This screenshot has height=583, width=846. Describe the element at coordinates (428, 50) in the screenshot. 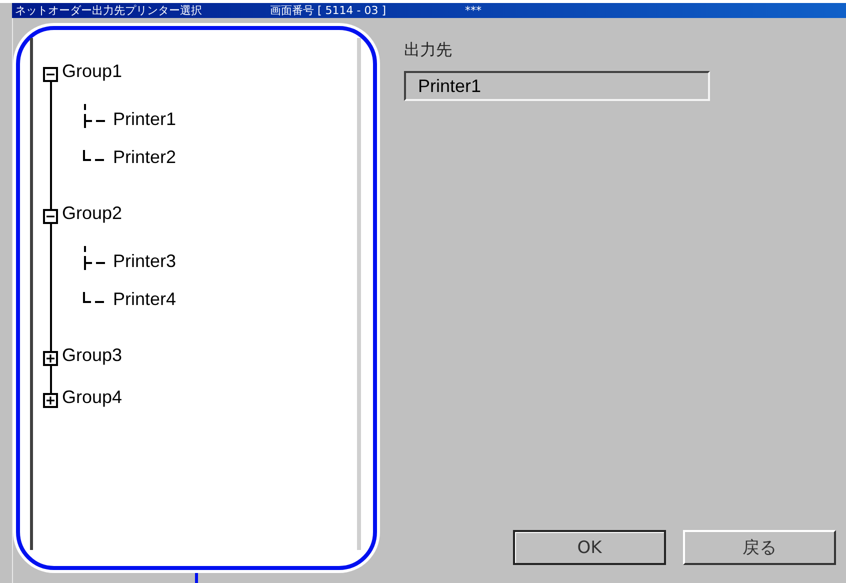

I see `output-label: 出力先` at that location.